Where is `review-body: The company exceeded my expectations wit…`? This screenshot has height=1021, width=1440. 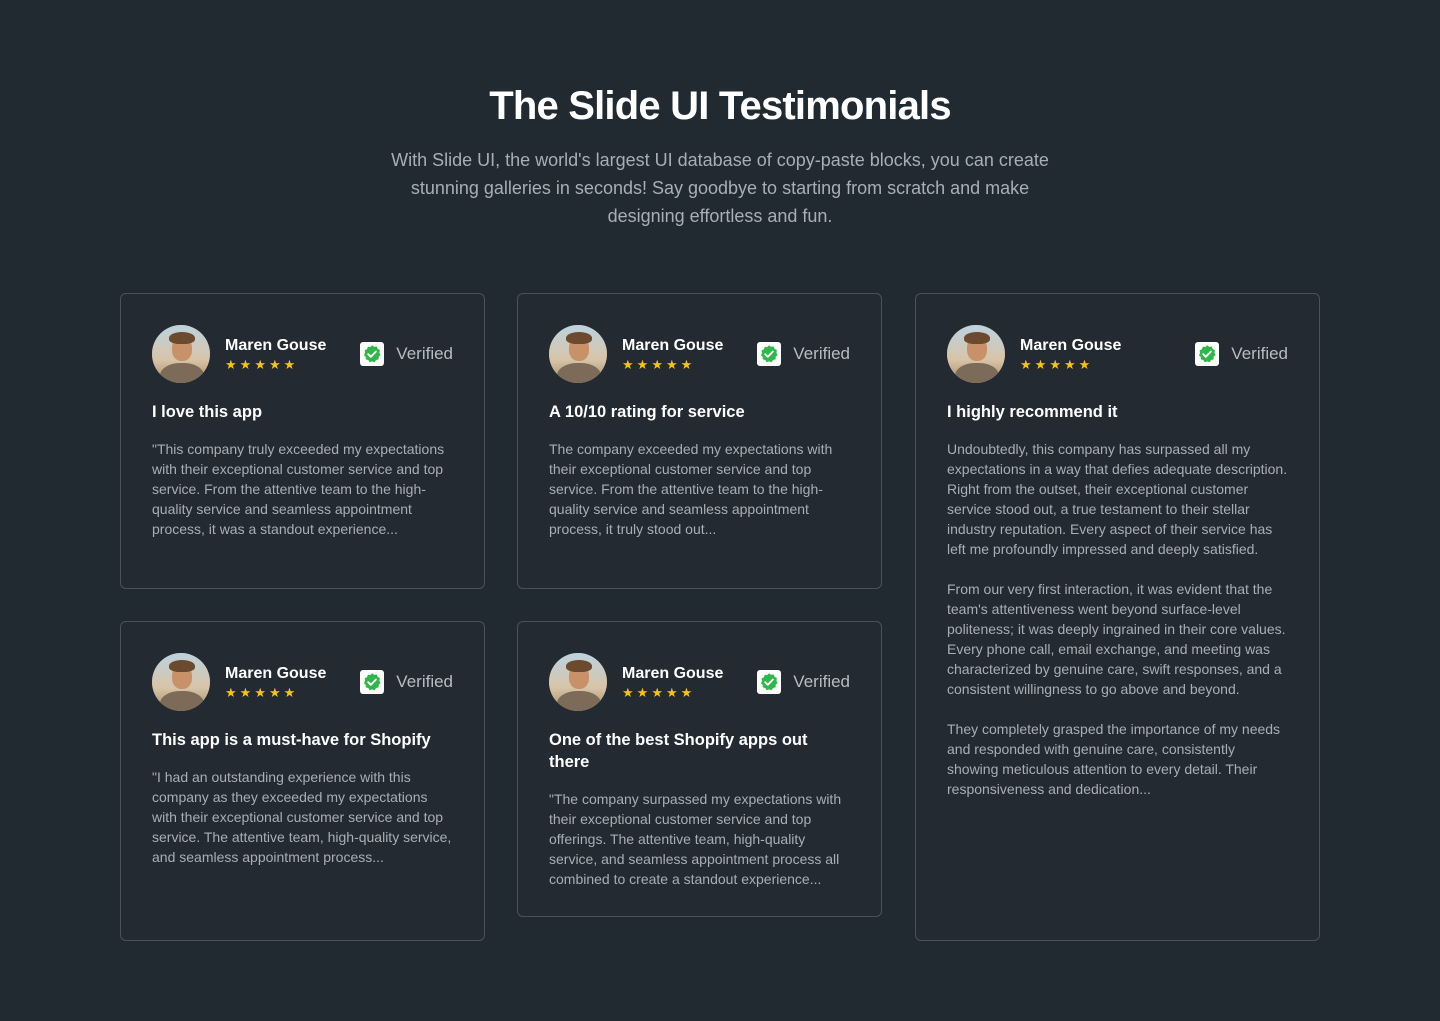
review-body: The company exceeded my expectations wit… is located at coordinates (699, 489).